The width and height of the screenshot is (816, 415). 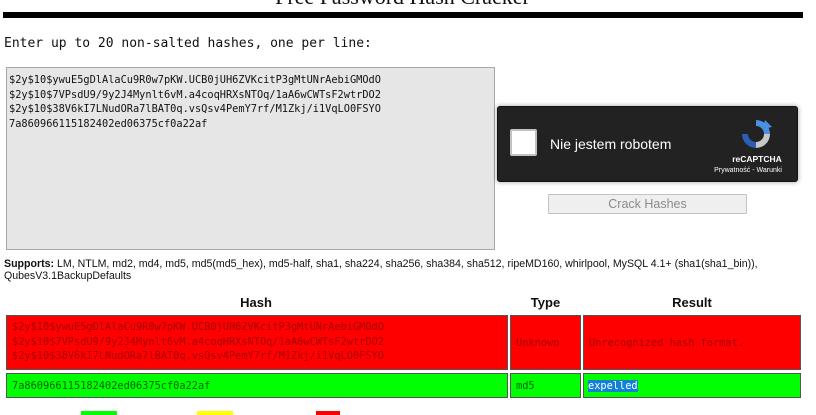 I want to click on table-row-type-cell: md5, so click(x=545, y=385).